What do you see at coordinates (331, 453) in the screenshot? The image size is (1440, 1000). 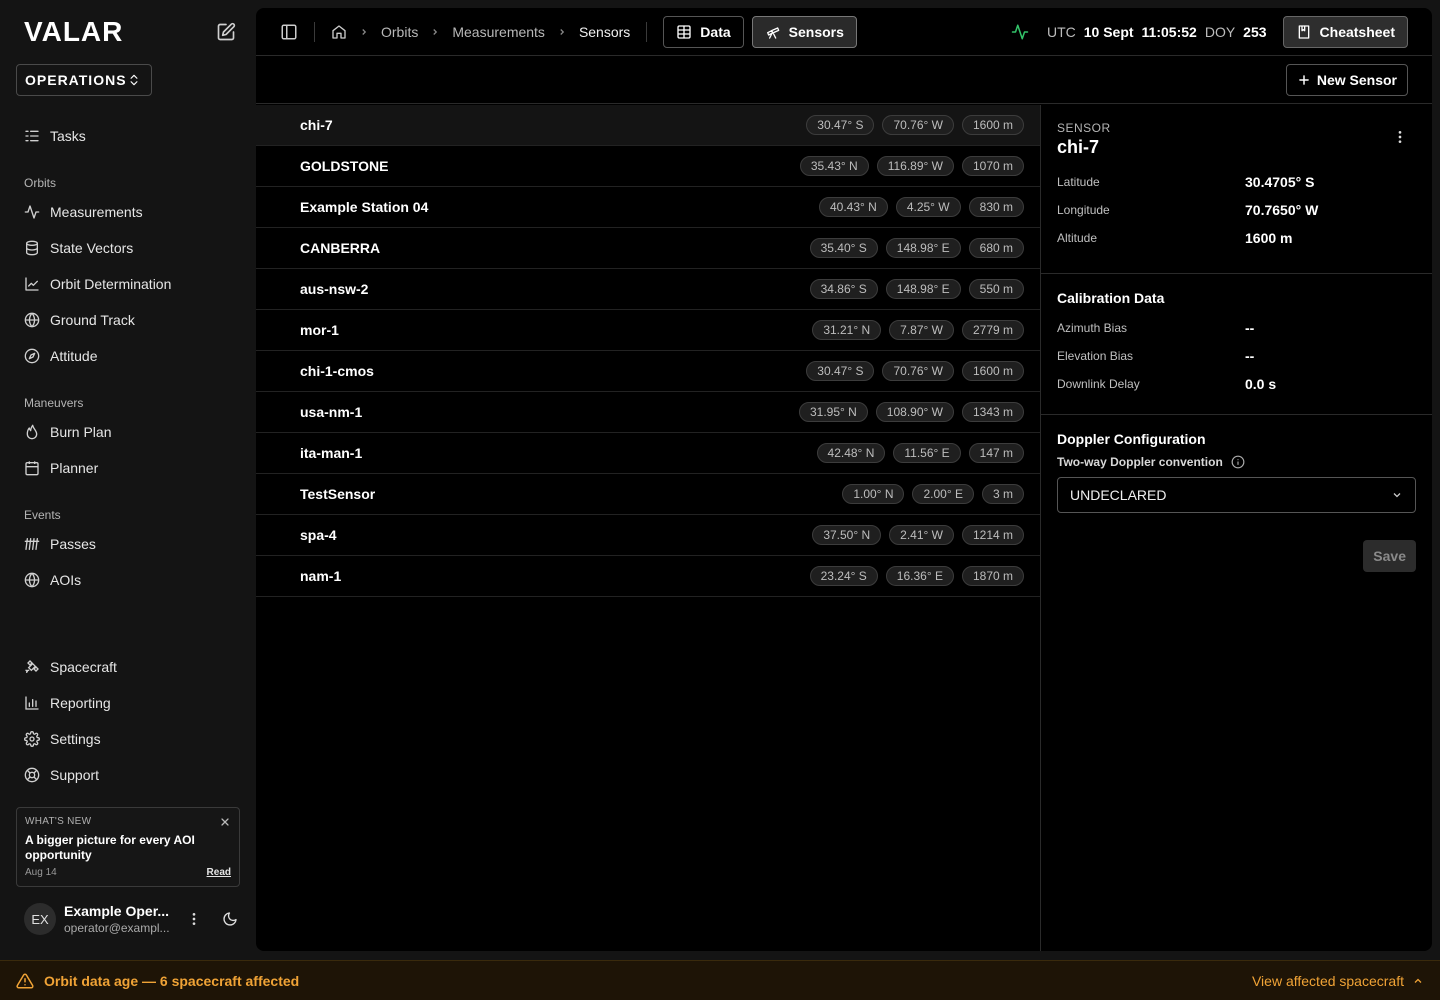 I see `sensor-row-name: ita-man-1` at bounding box center [331, 453].